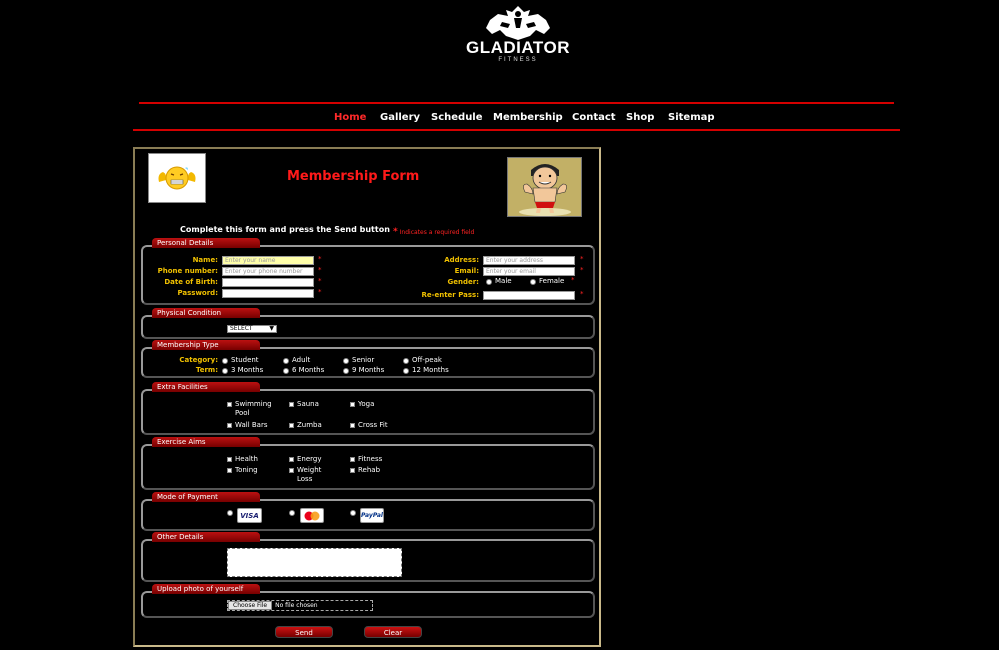 The height and width of the screenshot is (650, 999). Describe the element at coordinates (366, 404) in the screenshot. I see `facility-yoga-label: Yoga` at that location.